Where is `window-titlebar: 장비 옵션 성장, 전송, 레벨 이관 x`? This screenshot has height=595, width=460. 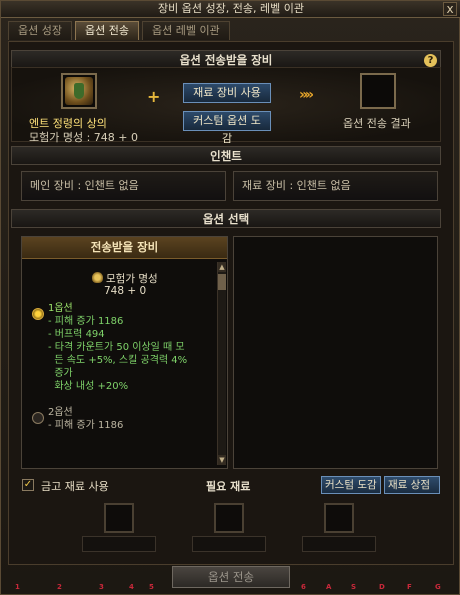 window-titlebar: 장비 옵션 성장, 전송, 레벨 이관 x is located at coordinates (230, 9).